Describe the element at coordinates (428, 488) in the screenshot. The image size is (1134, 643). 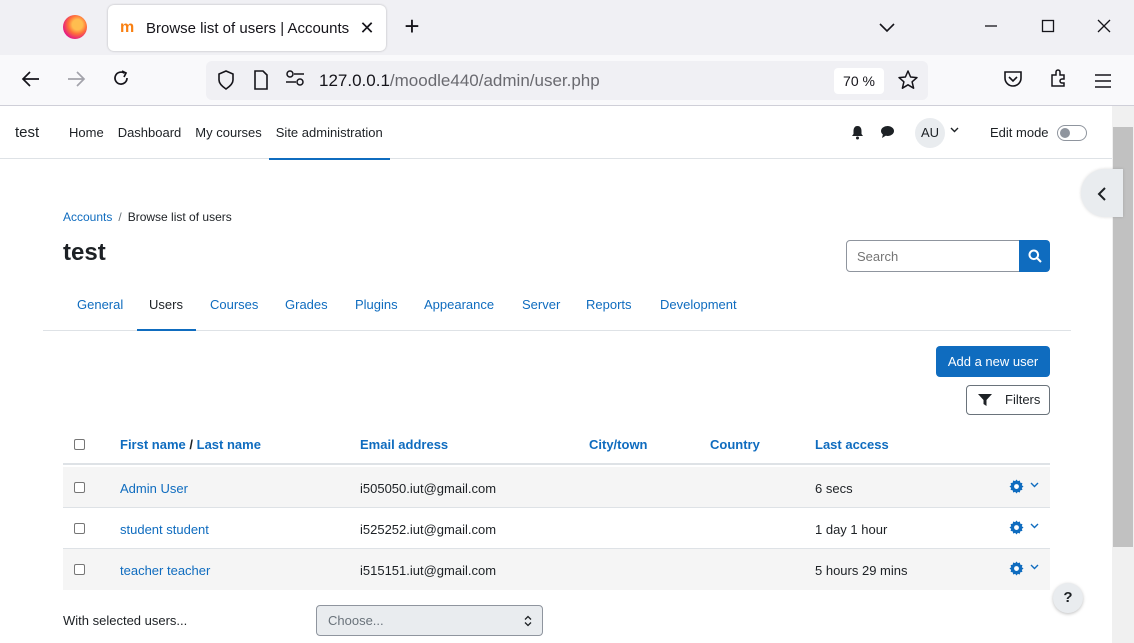
I see `user-email: i505050.iut@gmail.com` at that location.